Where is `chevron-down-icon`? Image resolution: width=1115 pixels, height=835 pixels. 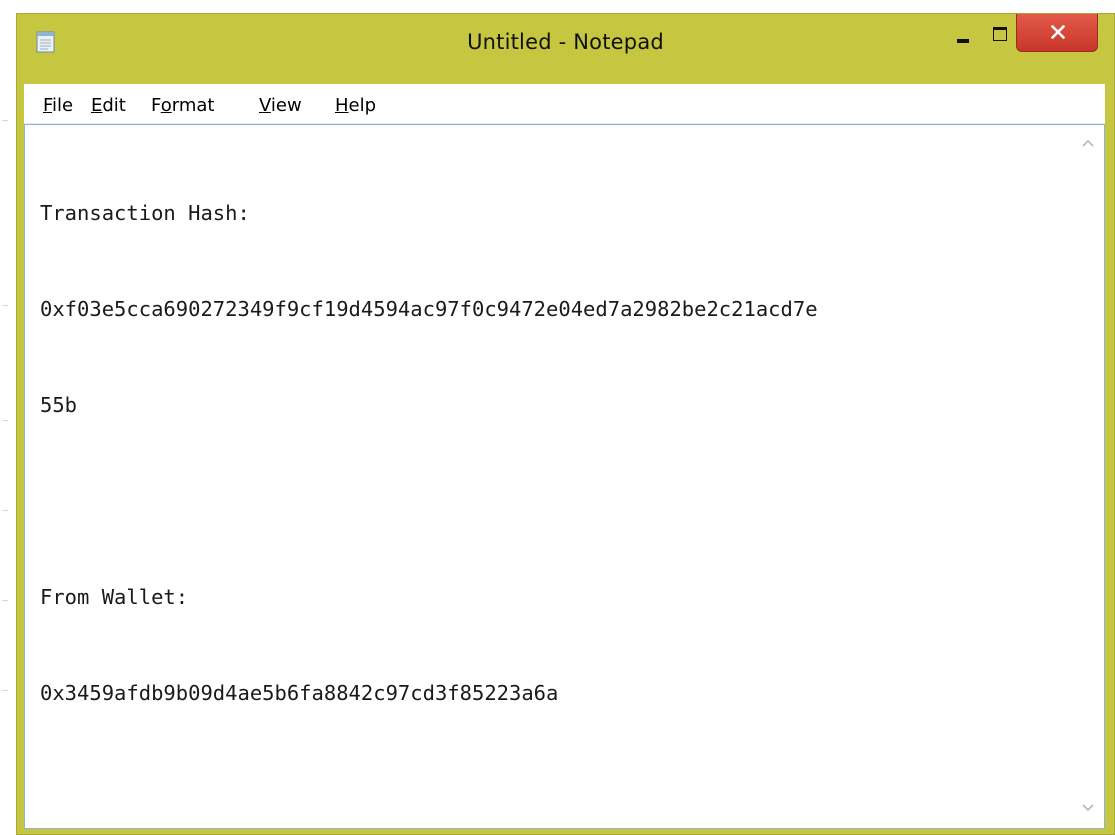
chevron-down-icon is located at coordinates (1088, 808).